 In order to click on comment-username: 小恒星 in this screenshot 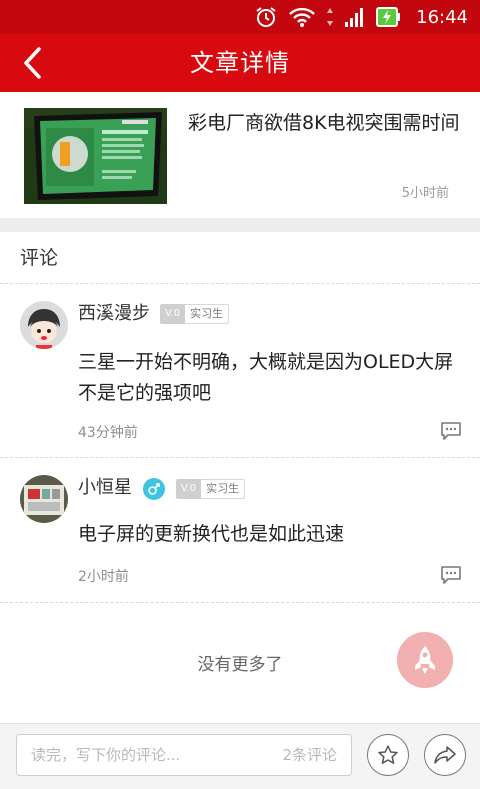, I will do `click(105, 488)`.